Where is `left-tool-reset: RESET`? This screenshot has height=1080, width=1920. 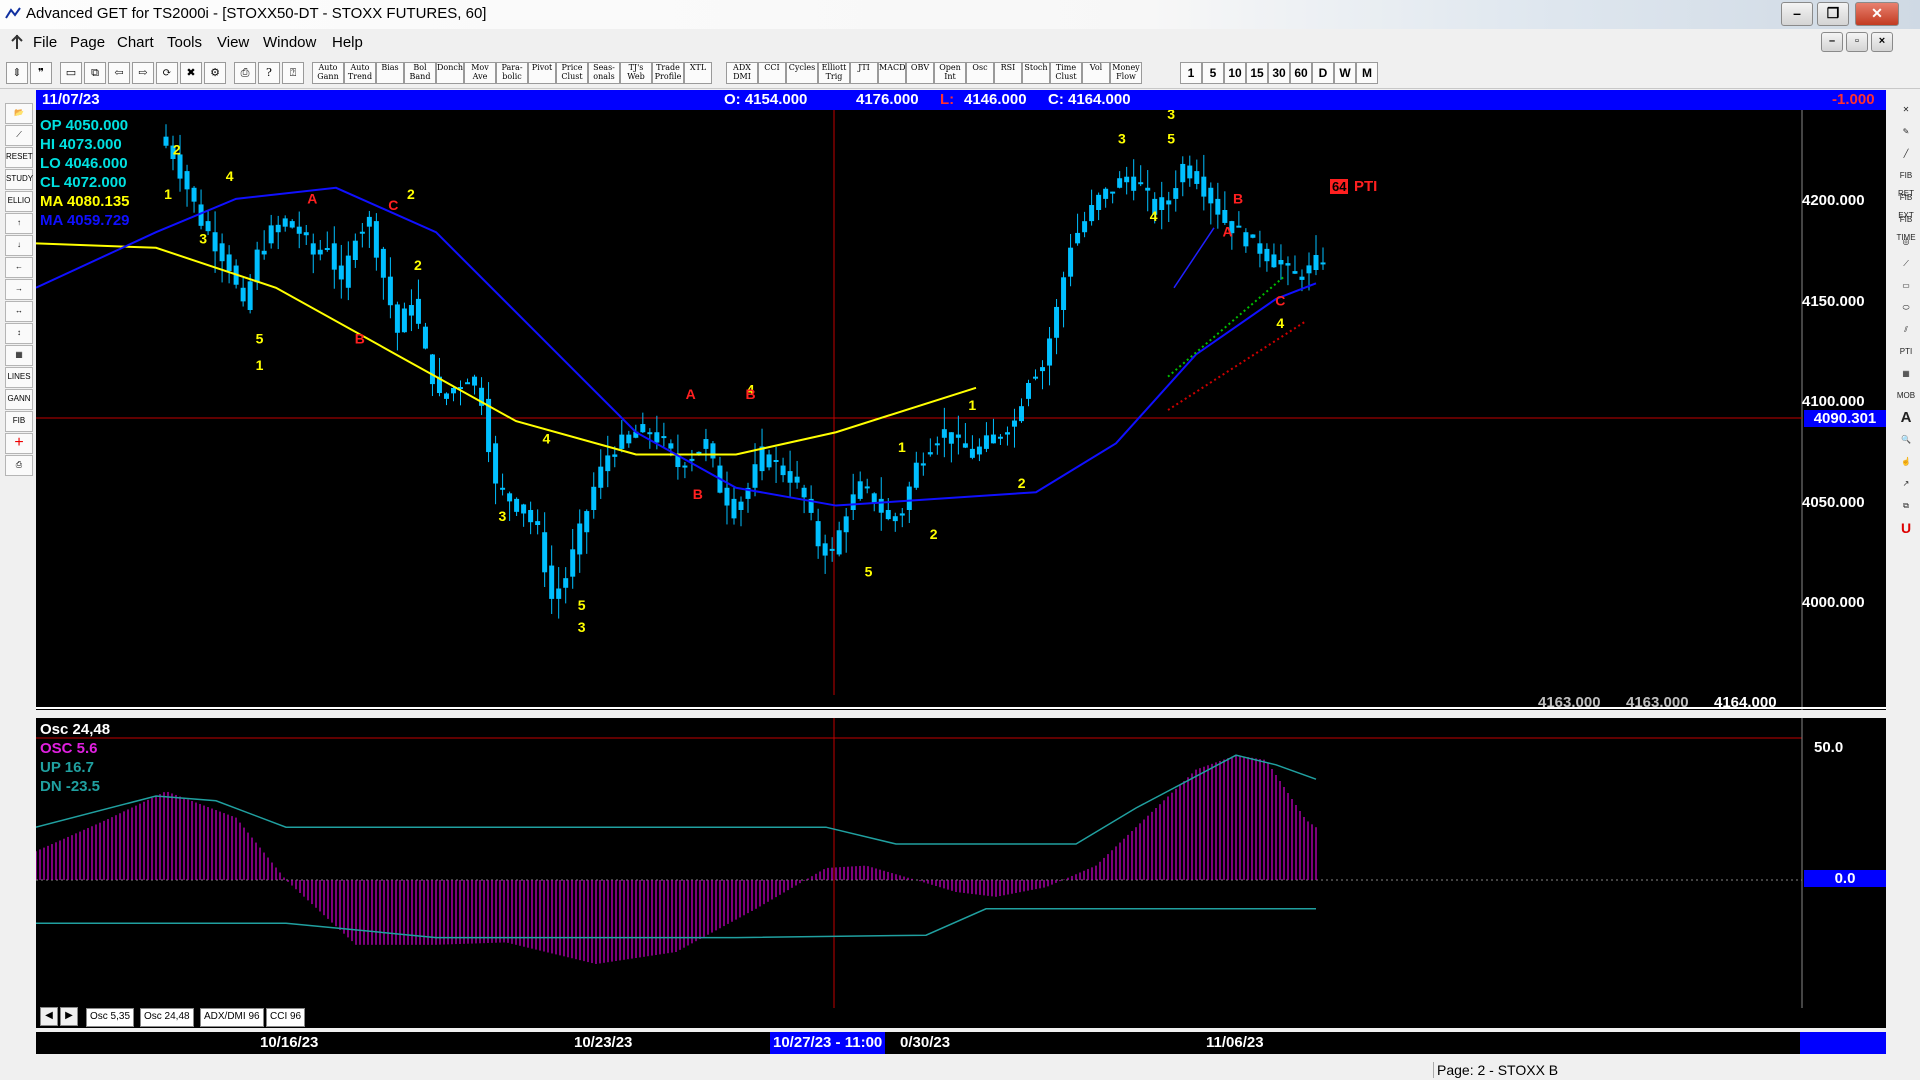
left-tool-reset: RESET is located at coordinates (19, 157).